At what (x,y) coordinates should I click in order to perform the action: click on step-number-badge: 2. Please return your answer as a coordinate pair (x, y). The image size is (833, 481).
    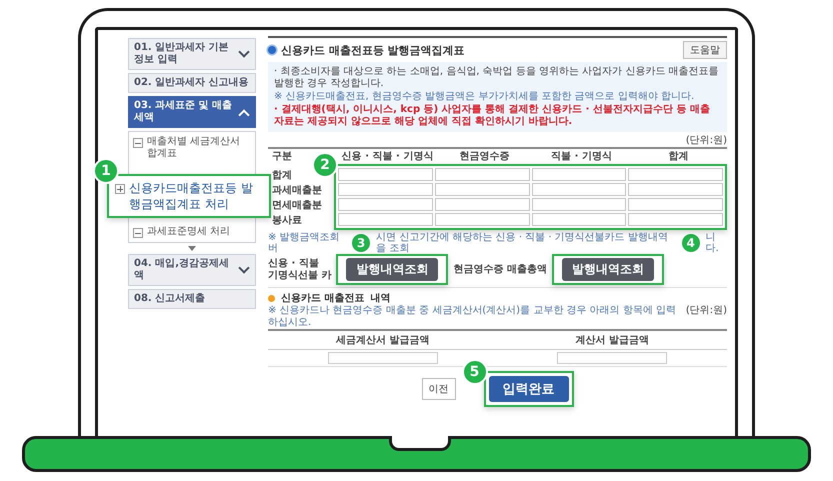
    Looking at the image, I should click on (325, 165).